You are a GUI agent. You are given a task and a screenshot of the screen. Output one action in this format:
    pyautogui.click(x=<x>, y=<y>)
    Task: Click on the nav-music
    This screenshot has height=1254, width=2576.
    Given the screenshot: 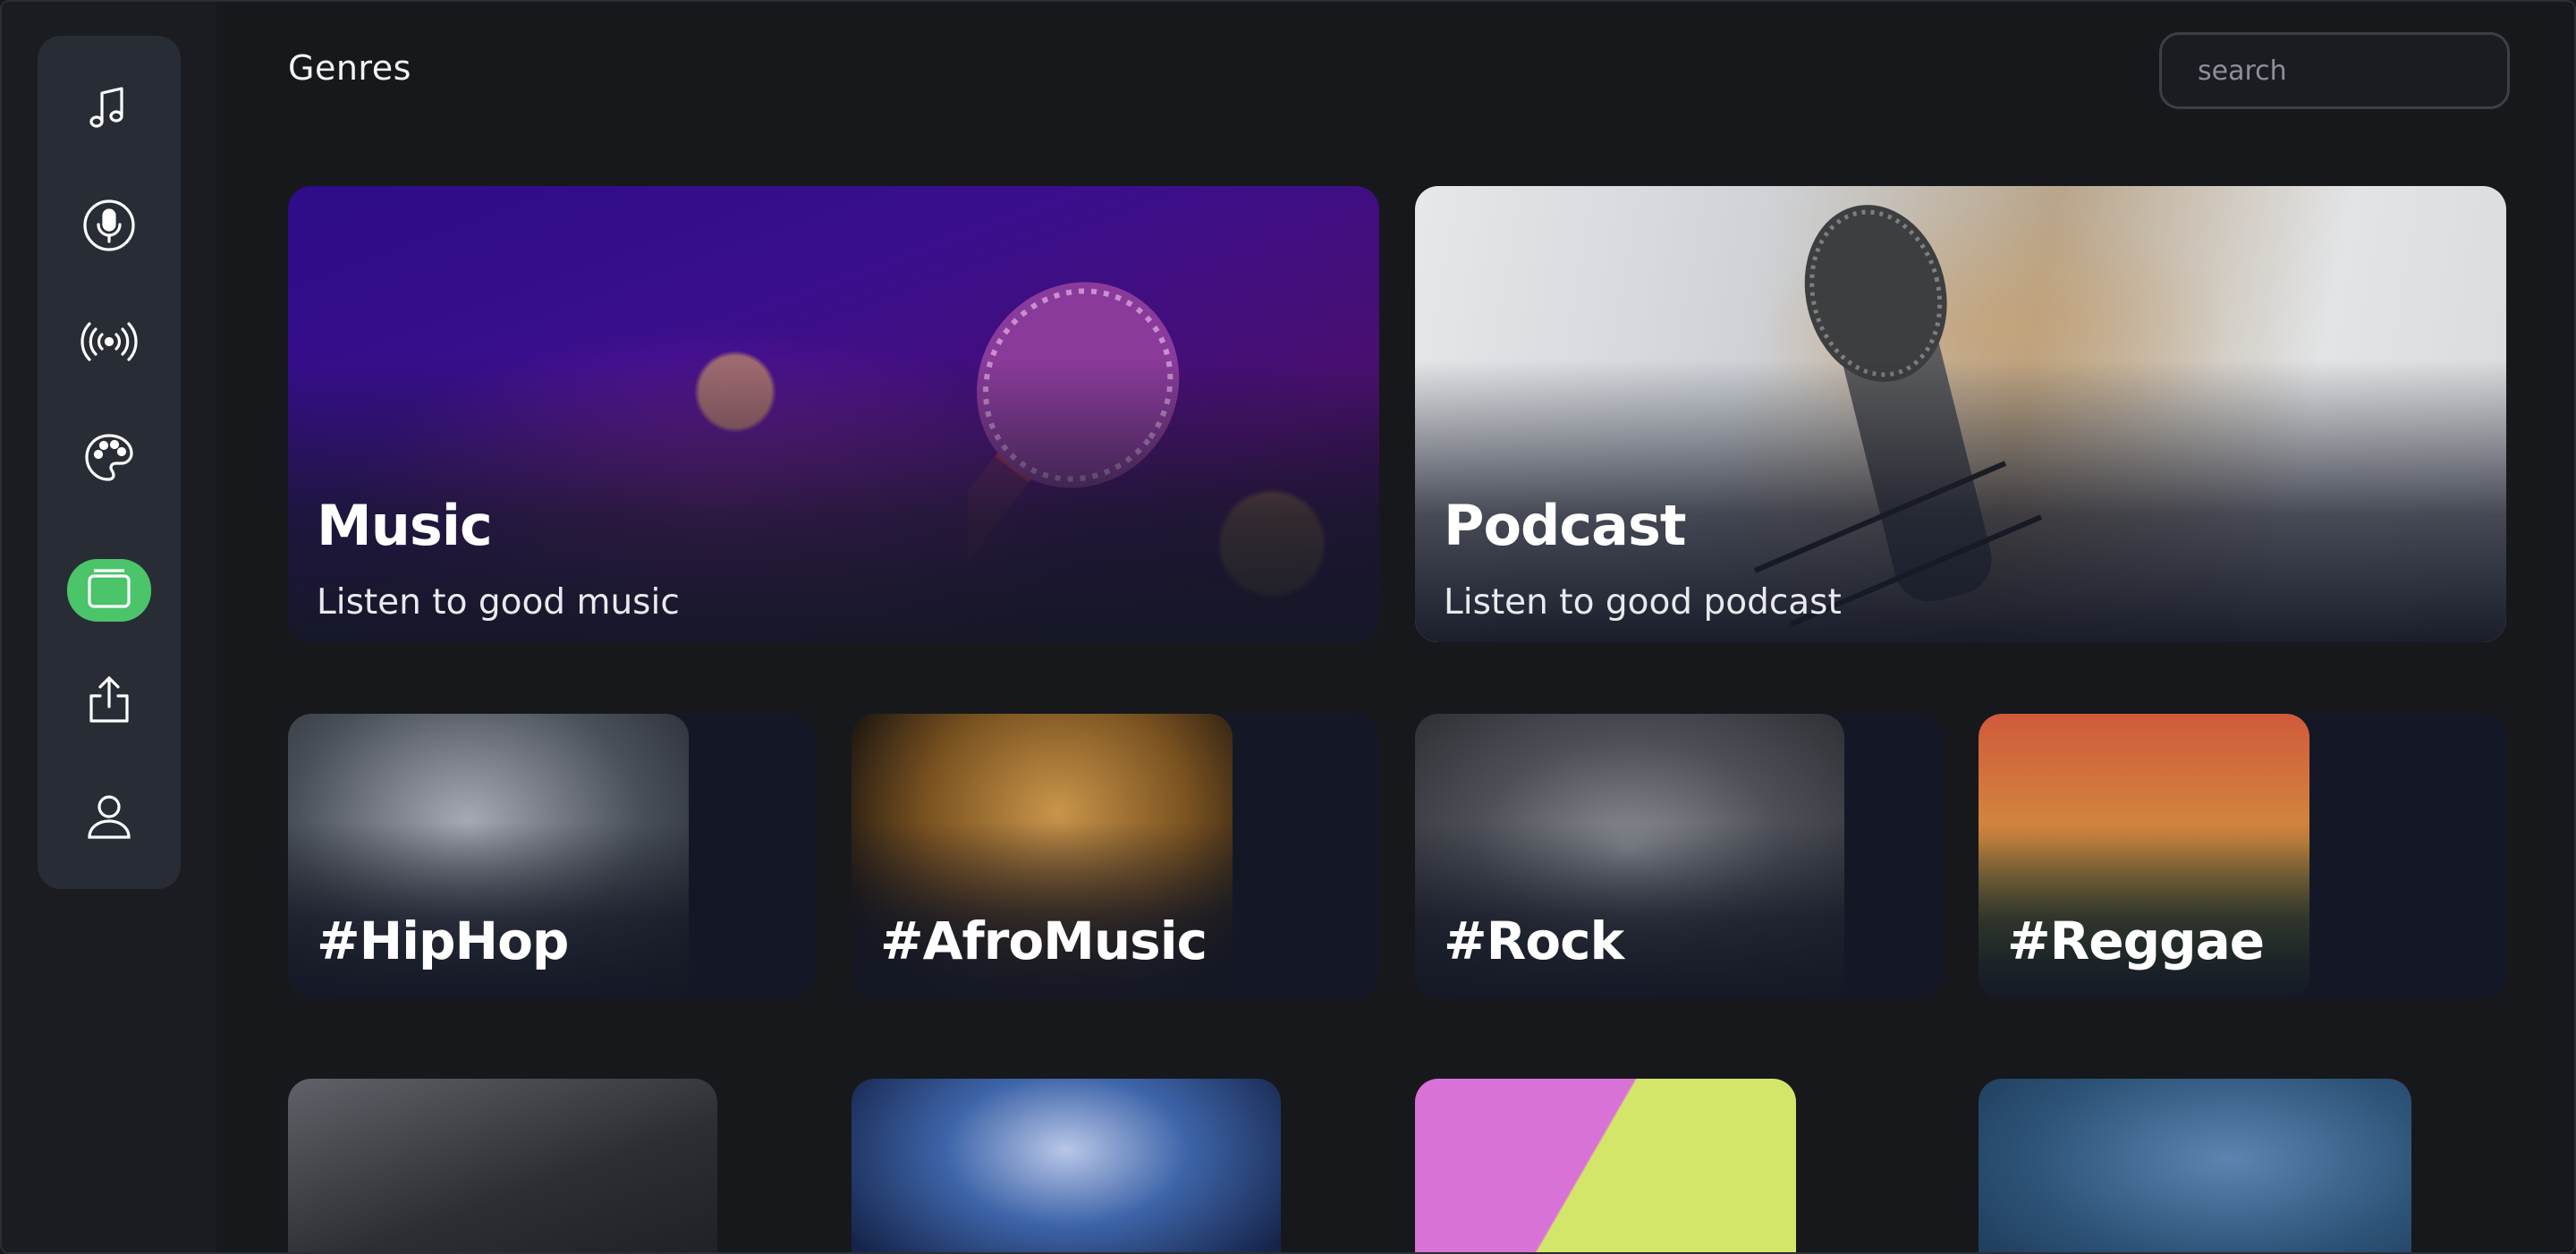 What is the action you would take?
    pyautogui.click(x=109, y=109)
    